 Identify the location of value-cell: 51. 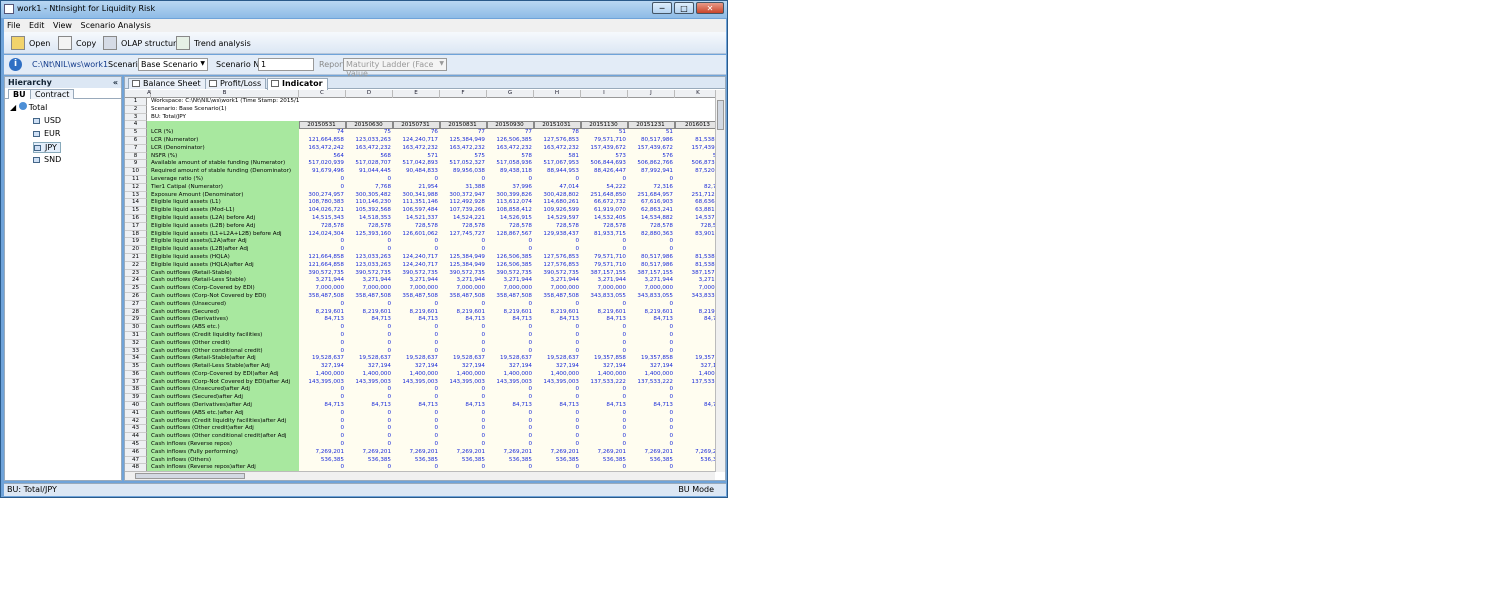
(604, 133).